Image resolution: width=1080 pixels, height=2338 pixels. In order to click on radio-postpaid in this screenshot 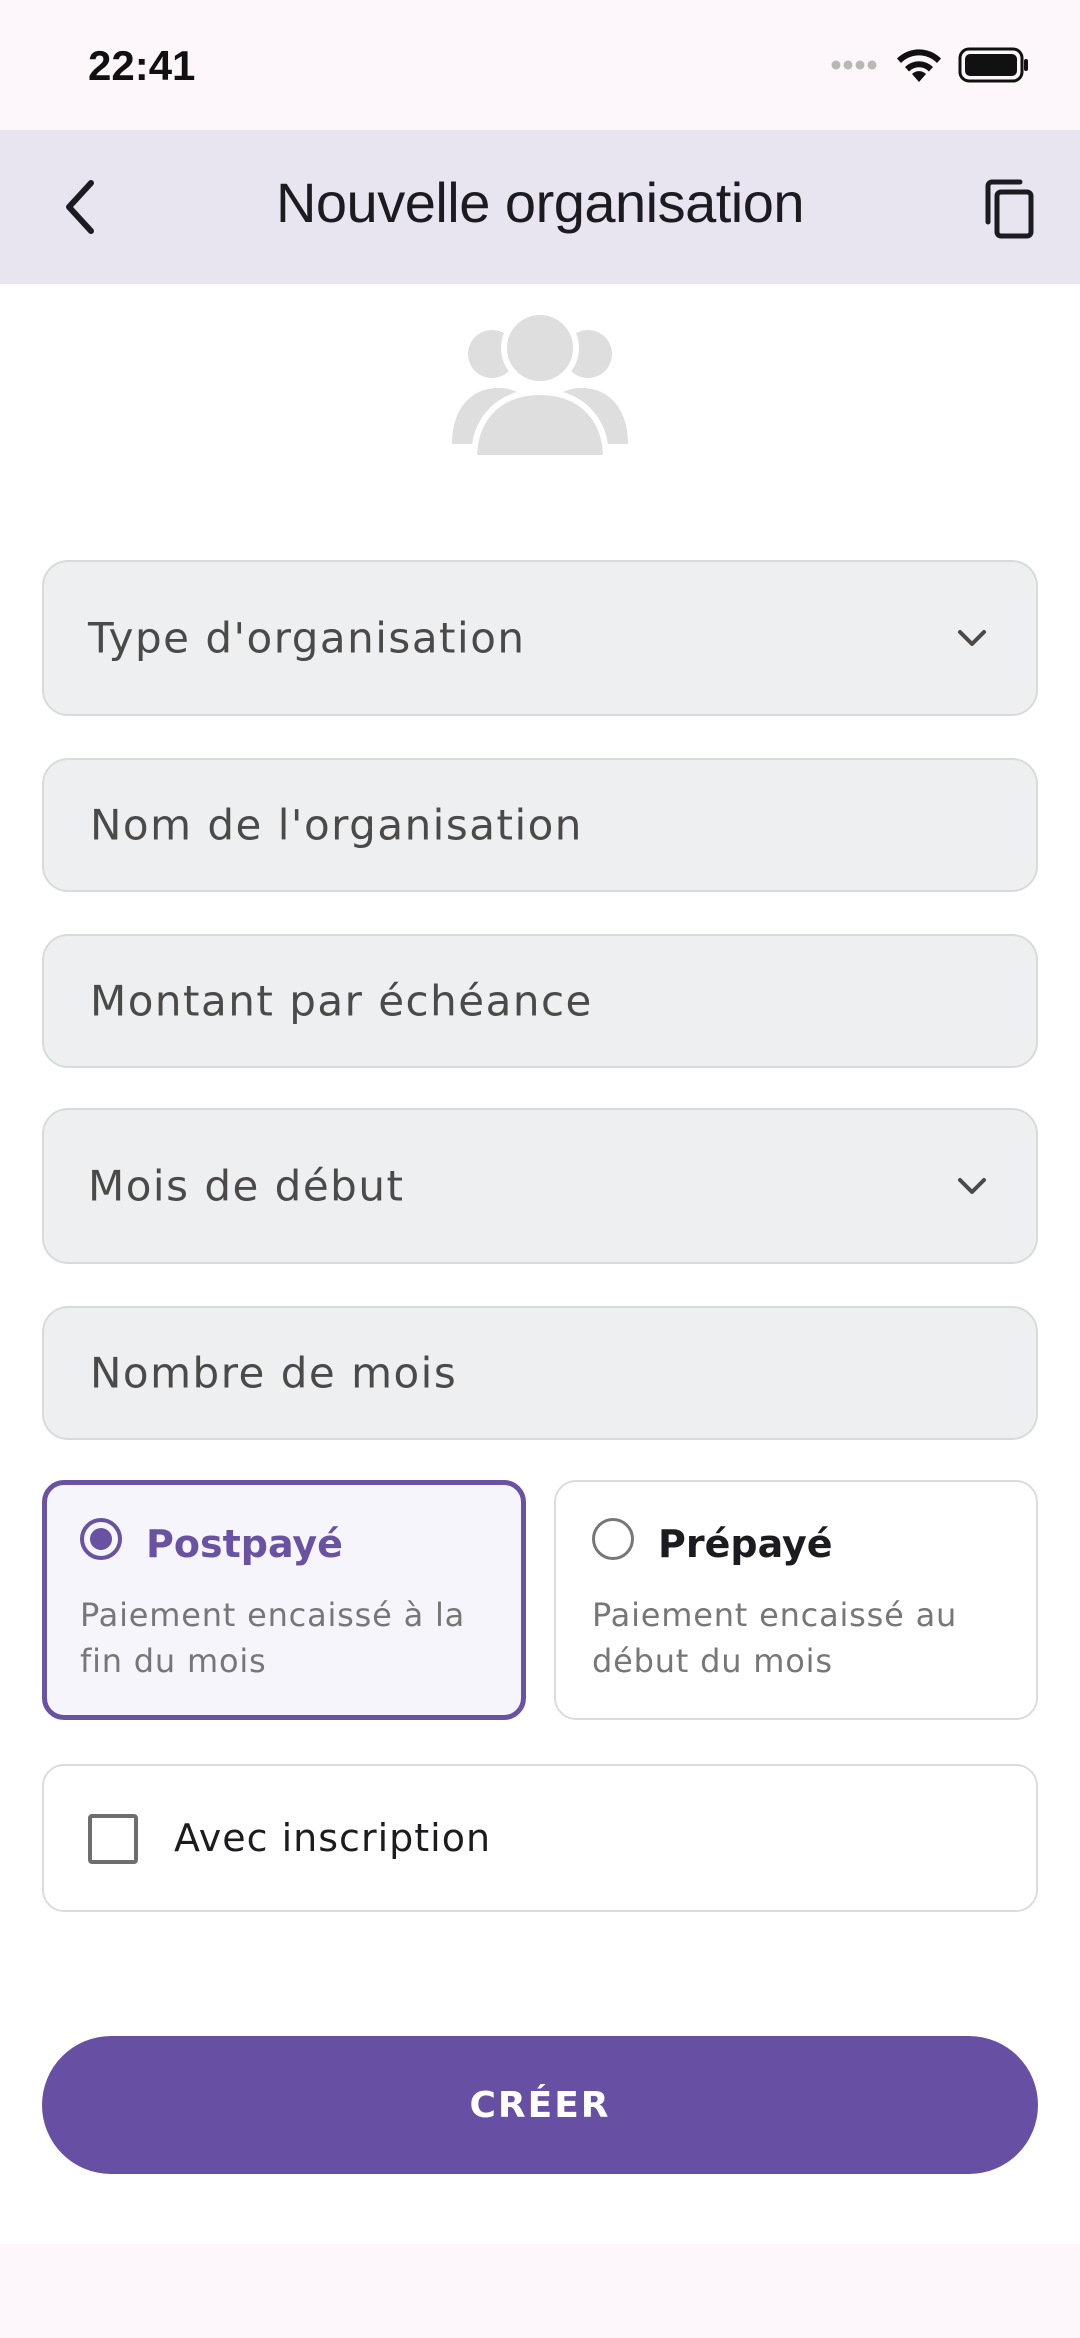, I will do `click(101, 1539)`.